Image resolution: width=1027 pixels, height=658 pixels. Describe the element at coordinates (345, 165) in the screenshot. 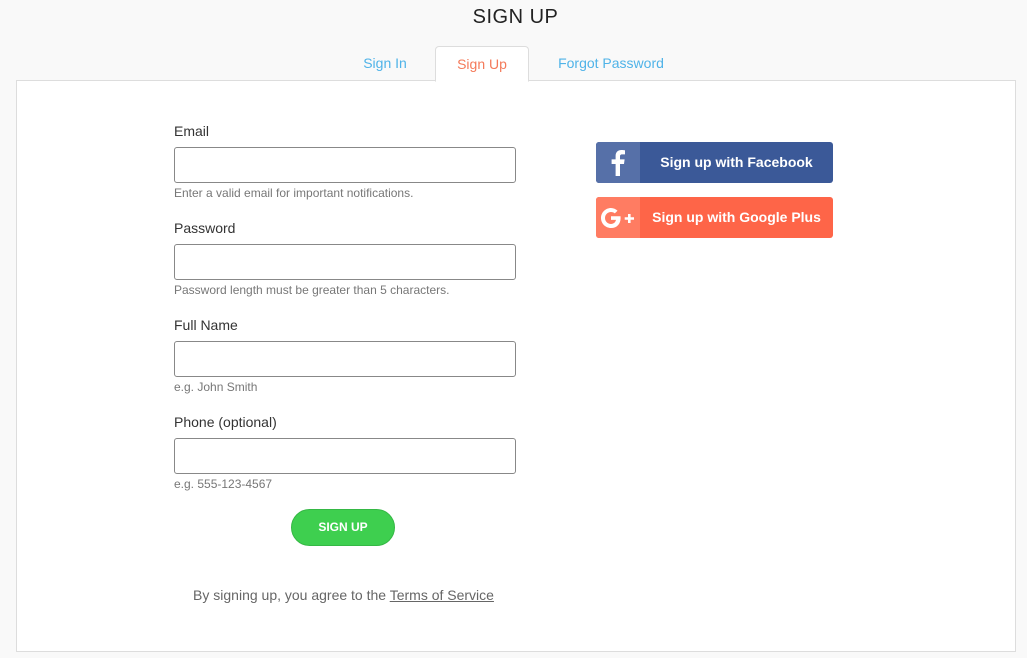

I see `email-input` at that location.